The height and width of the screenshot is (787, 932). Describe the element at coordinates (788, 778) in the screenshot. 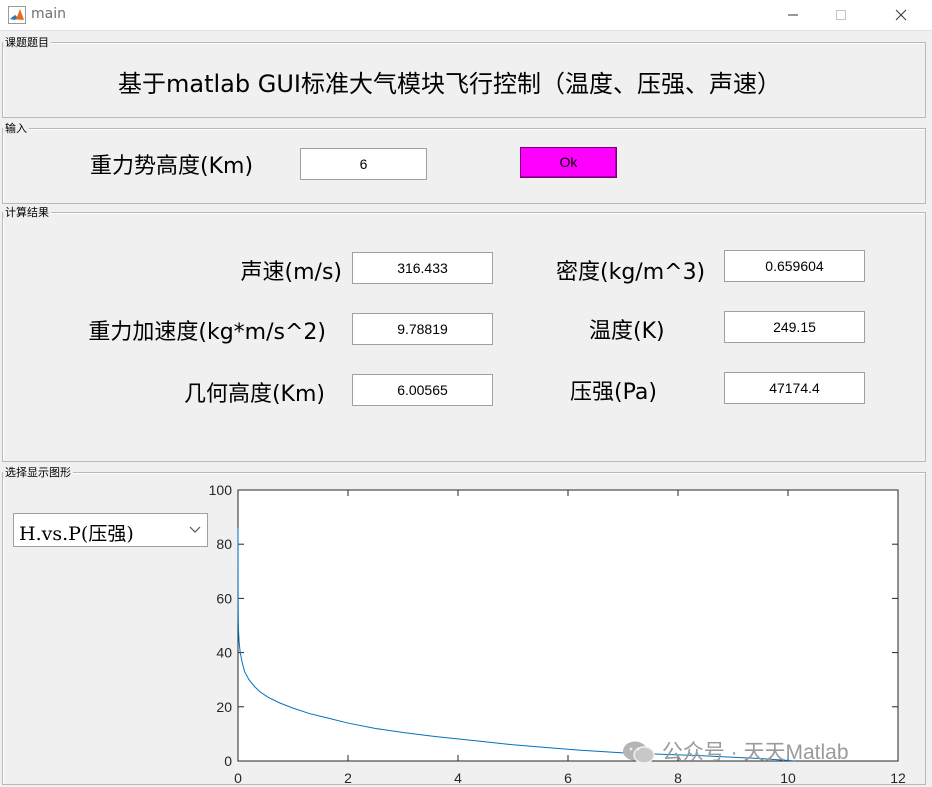

I see `x-tick-label: 10` at that location.